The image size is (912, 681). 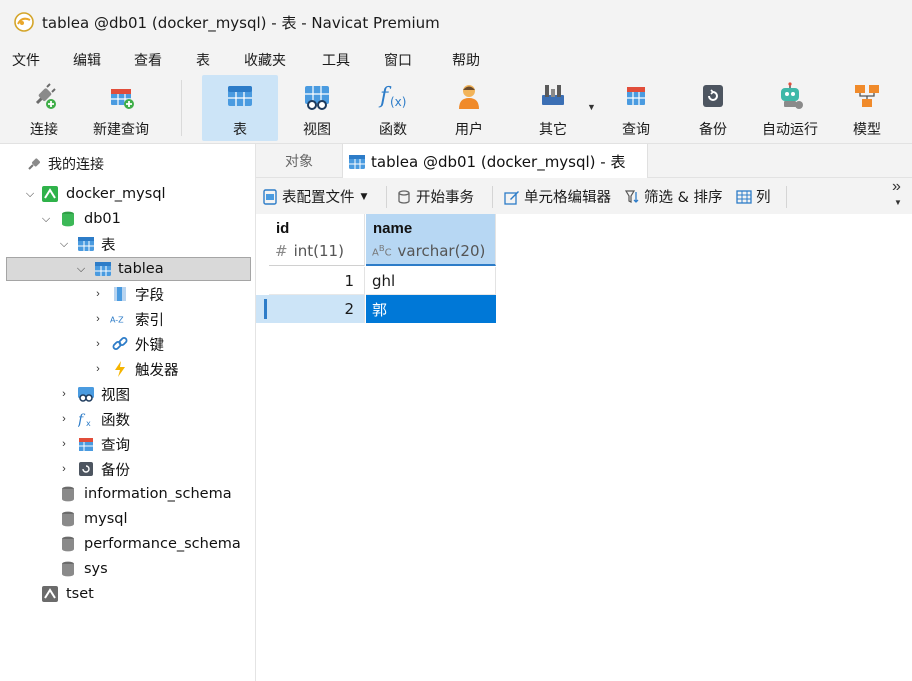 What do you see at coordinates (466, 60) in the screenshot?
I see `menu-help: 帮助` at bounding box center [466, 60].